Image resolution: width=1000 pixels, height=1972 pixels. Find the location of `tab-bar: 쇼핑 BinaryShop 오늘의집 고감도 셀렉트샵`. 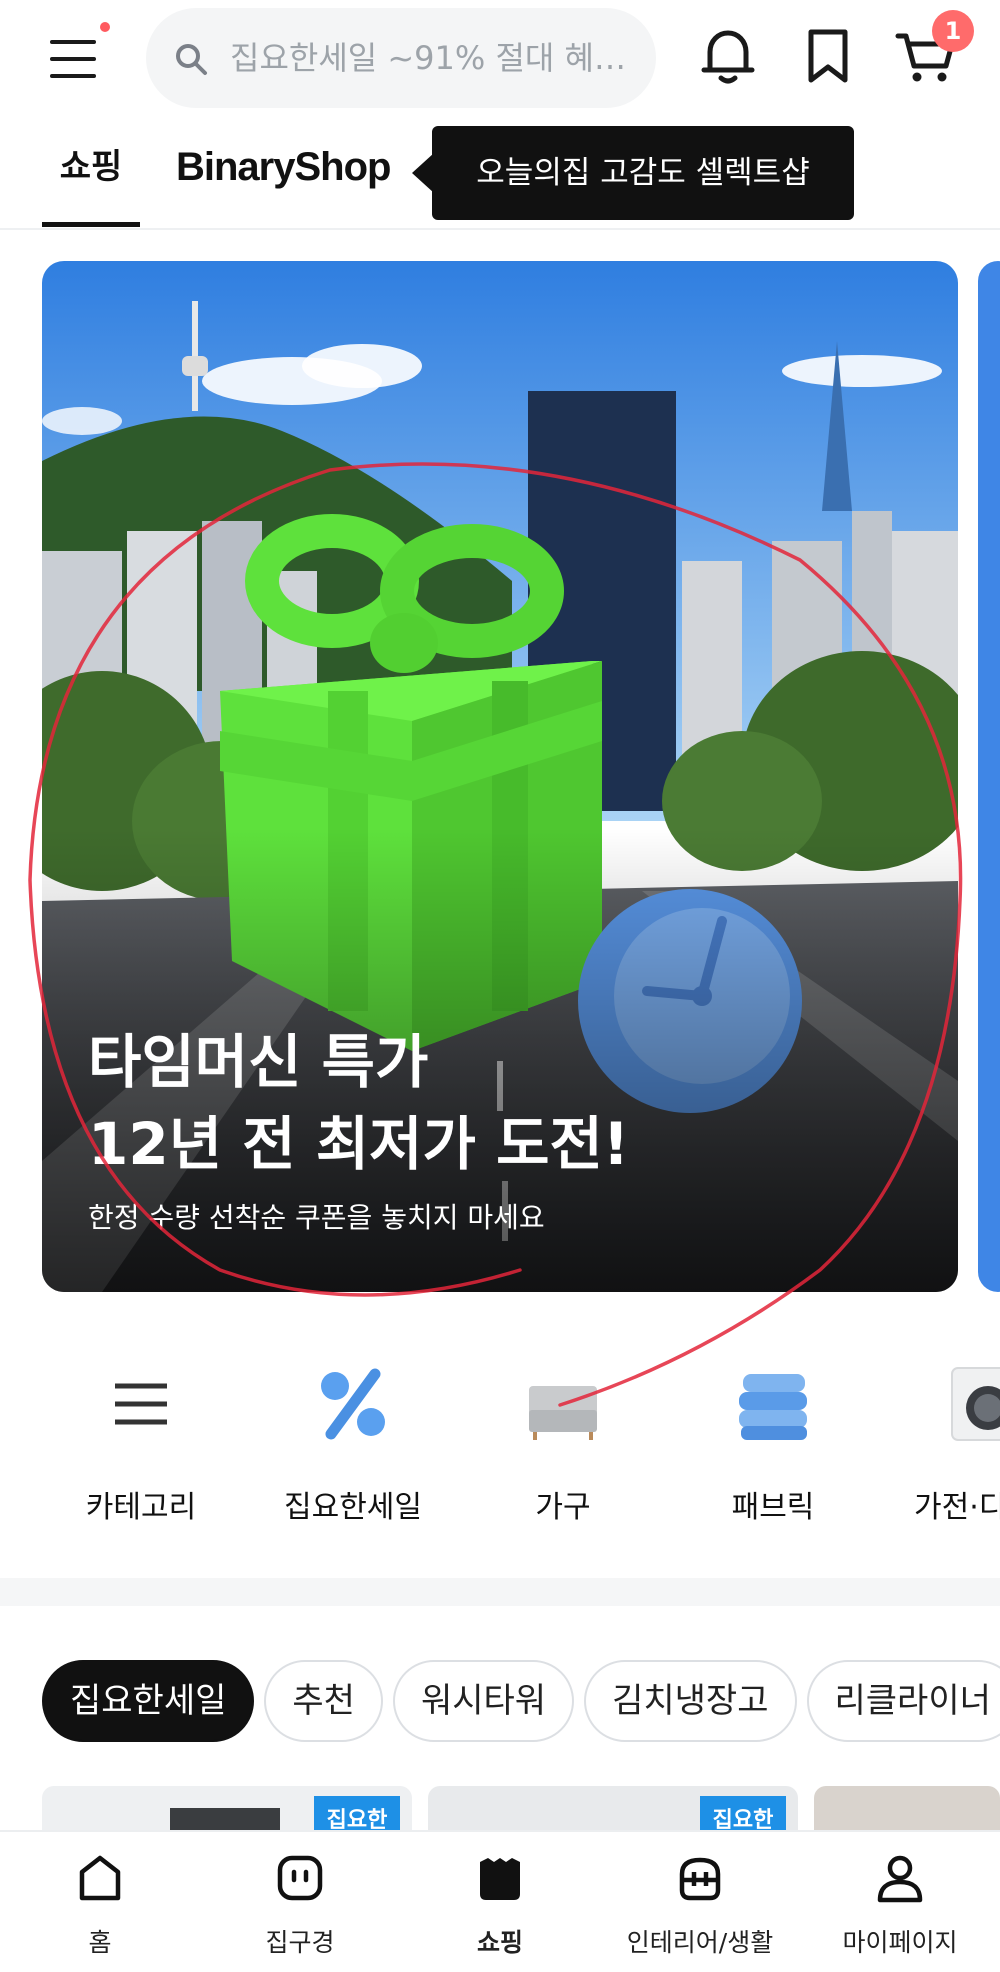

tab-bar: 쇼핑 BinaryShop 오늘의집 고감도 셀렉트샵 is located at coordinates (500, 174).